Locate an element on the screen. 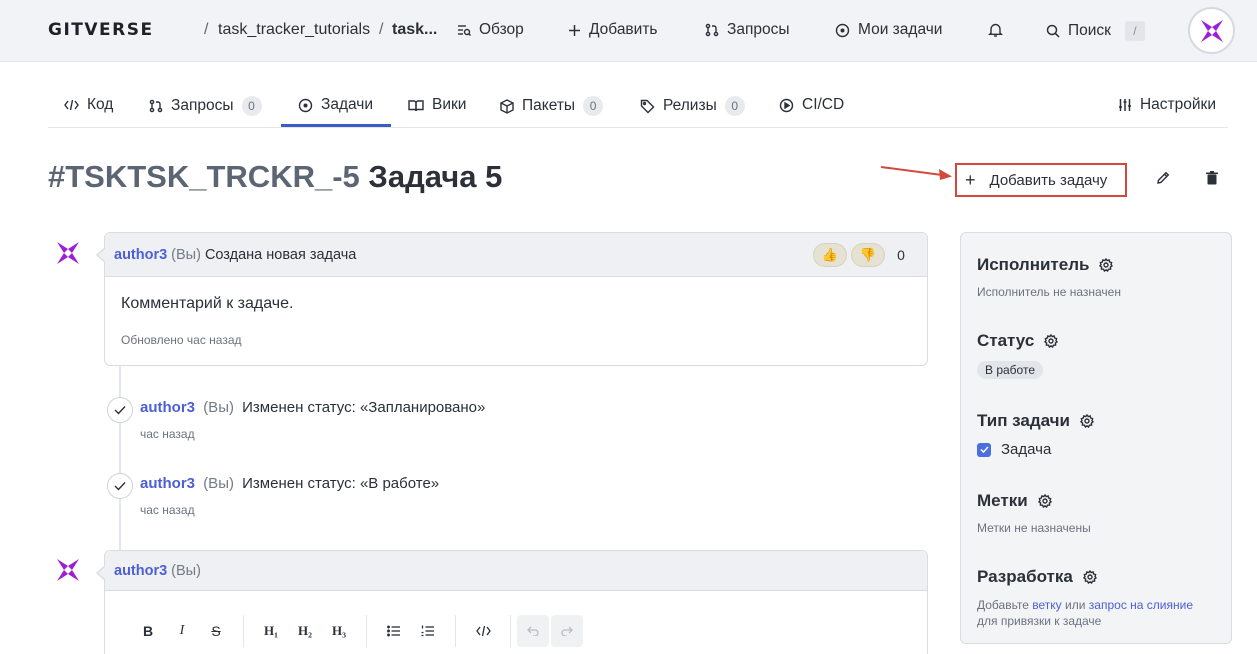 This screenshot has width=1257, height=654. plus-icon is located at coordinates (574, 30).